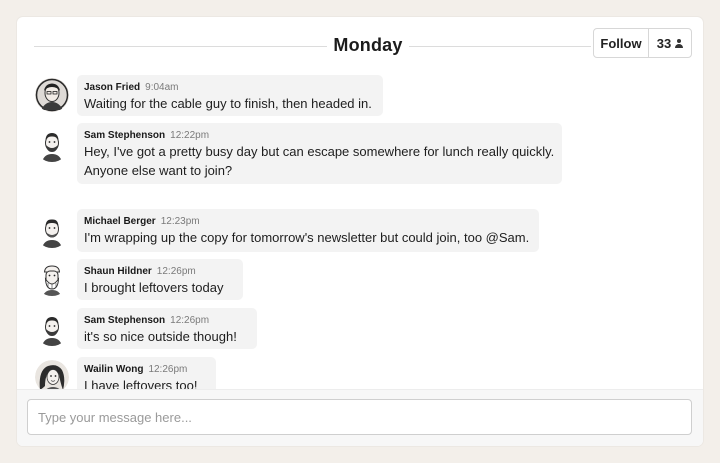  What do you see at coordinates (368, 45) in the screenshot?
I see `day-title: Monday` at bounding box center [368, 45].